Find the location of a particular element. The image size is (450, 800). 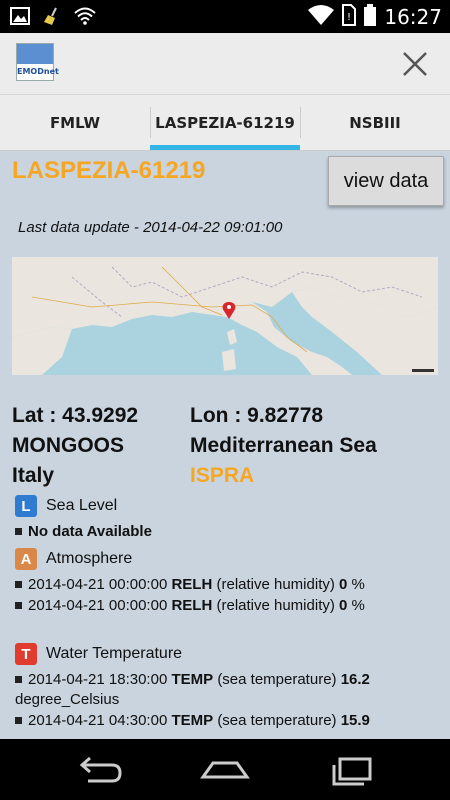

navigation-bar is located at coordinates (225, 769).